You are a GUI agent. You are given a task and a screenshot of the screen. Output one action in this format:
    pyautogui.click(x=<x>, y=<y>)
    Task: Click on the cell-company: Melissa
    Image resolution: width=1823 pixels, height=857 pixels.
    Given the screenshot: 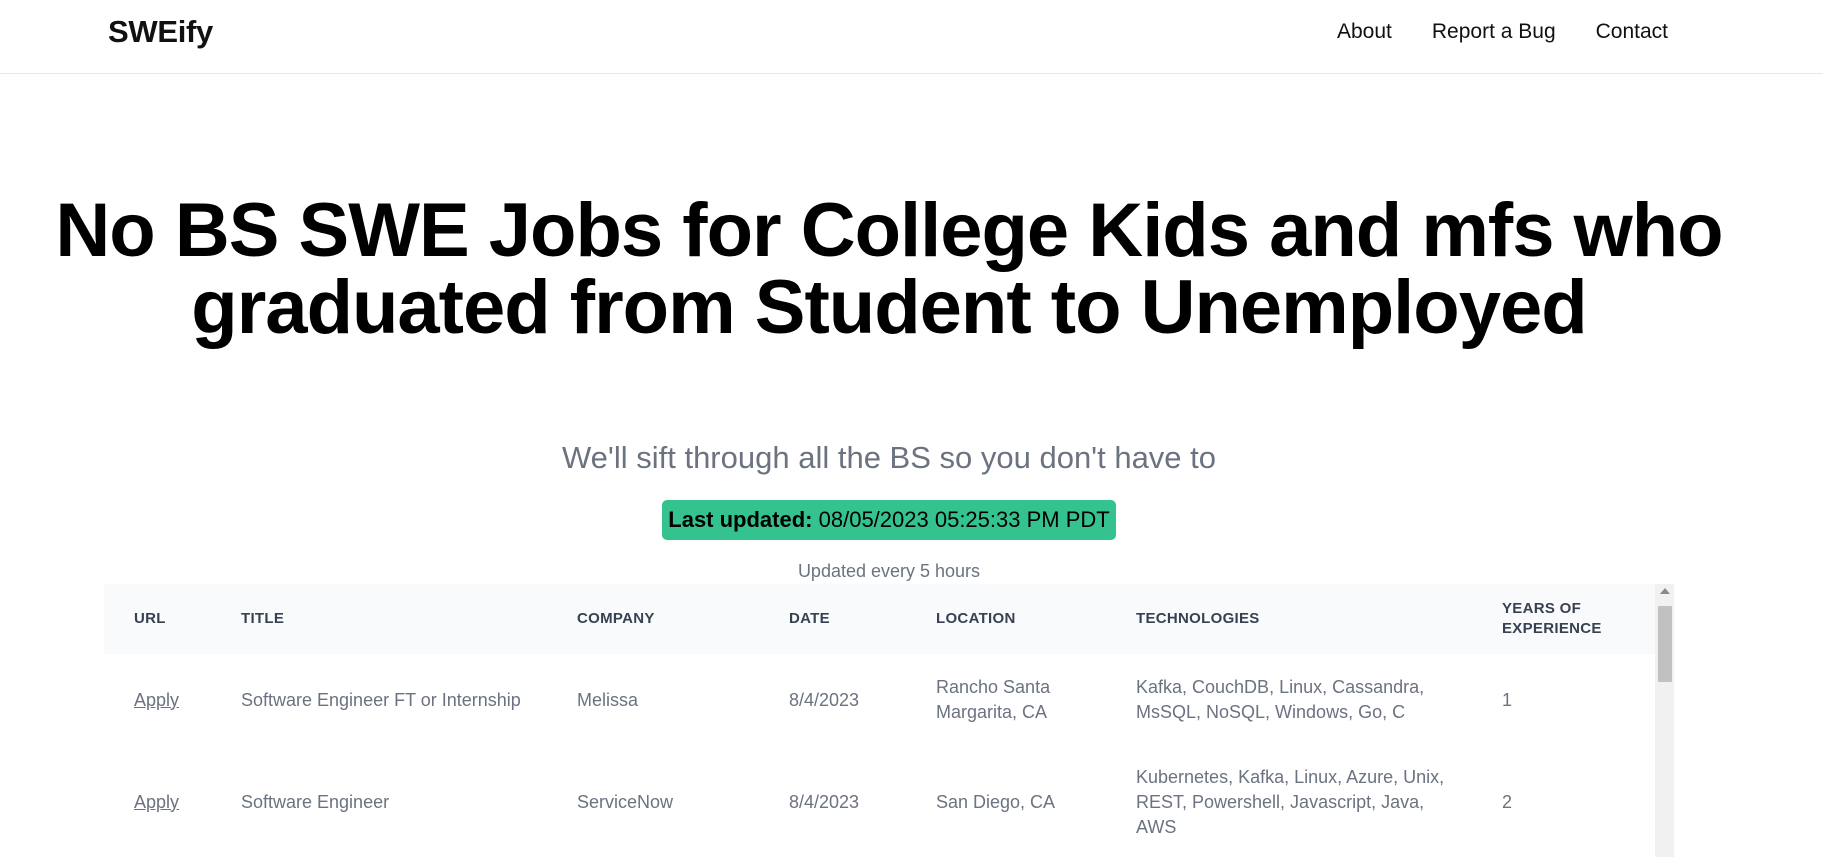 What is the action you would take?
    pyautogui.click(x=608, y=699)
    